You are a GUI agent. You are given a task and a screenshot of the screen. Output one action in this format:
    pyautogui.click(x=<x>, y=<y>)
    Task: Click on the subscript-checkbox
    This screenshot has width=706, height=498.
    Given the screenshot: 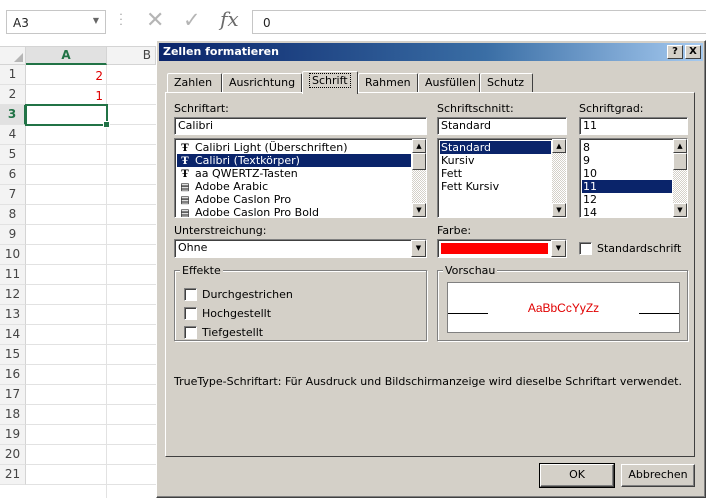 What is the action you would take?
    pyautogui.click(x=190, y=332)
    